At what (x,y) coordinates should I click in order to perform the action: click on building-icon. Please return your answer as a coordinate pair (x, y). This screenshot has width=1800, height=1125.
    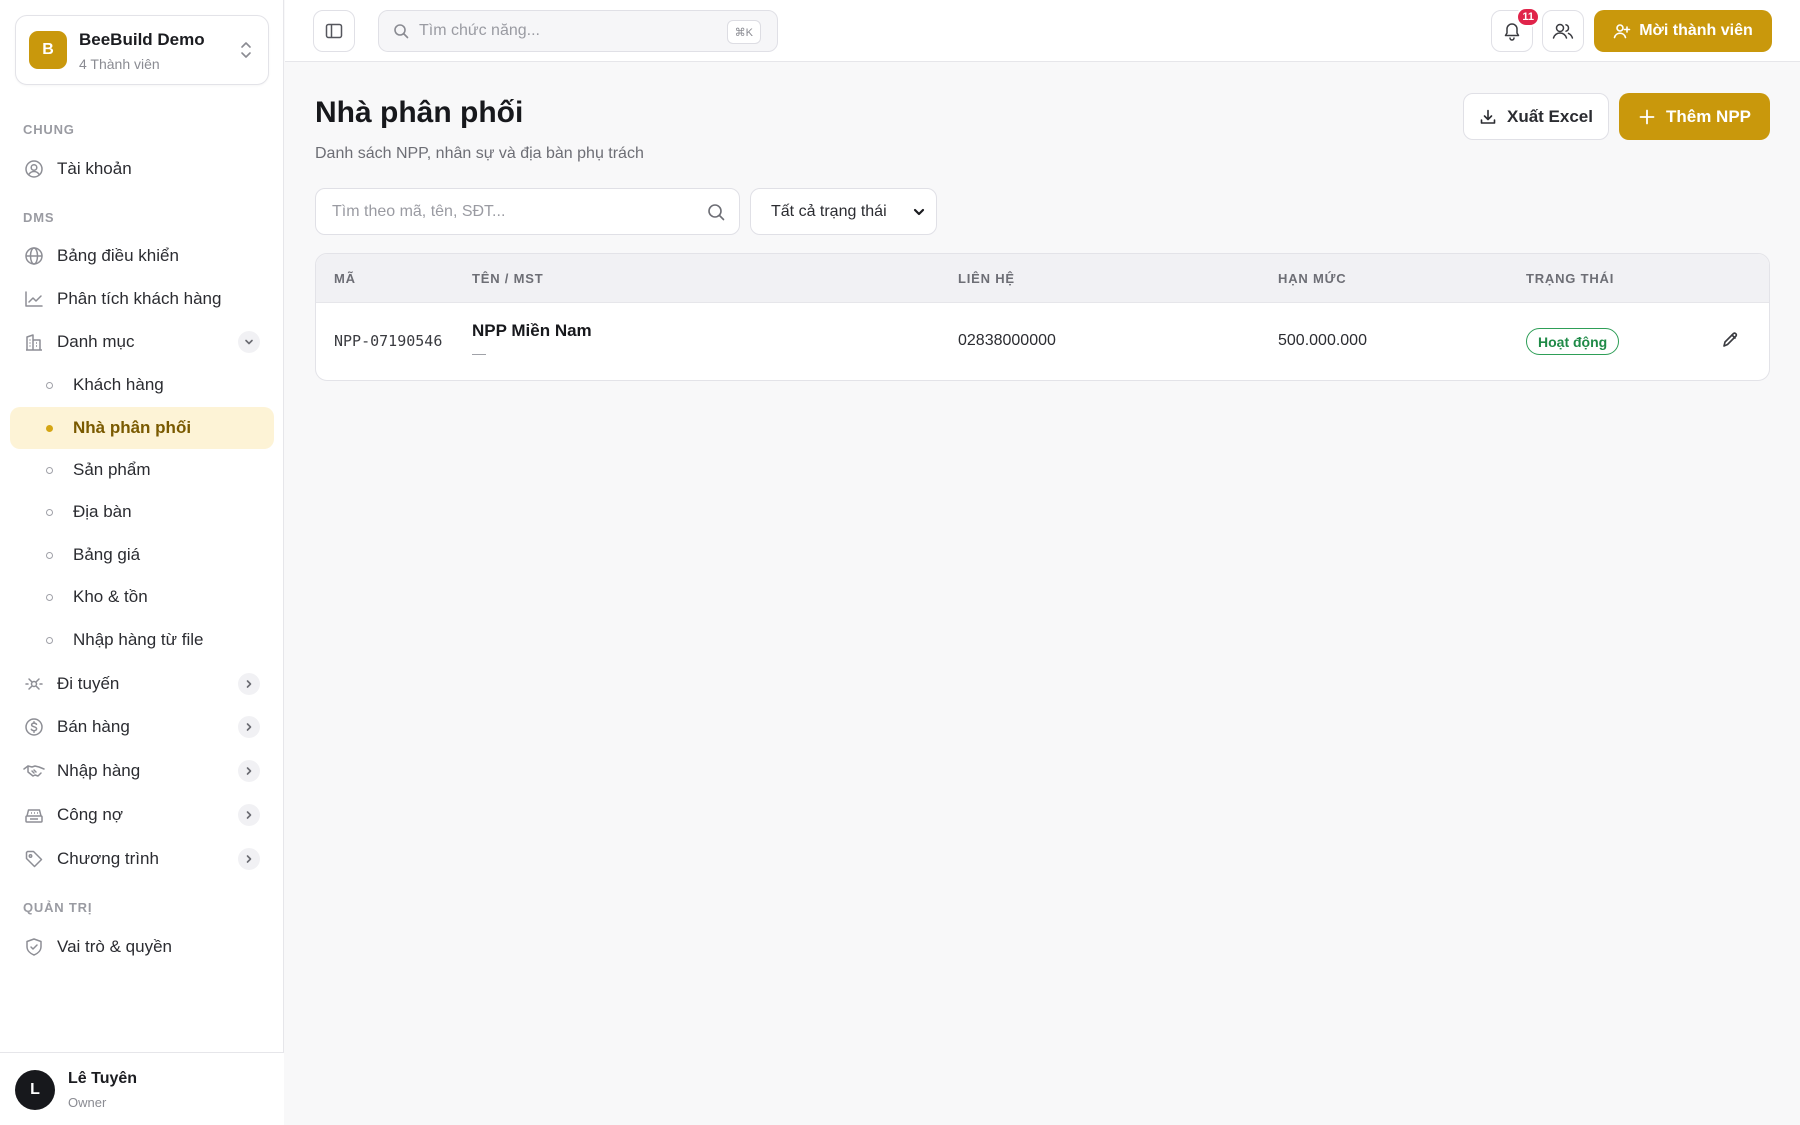
    Looking at the image, I should click on (34, 342).